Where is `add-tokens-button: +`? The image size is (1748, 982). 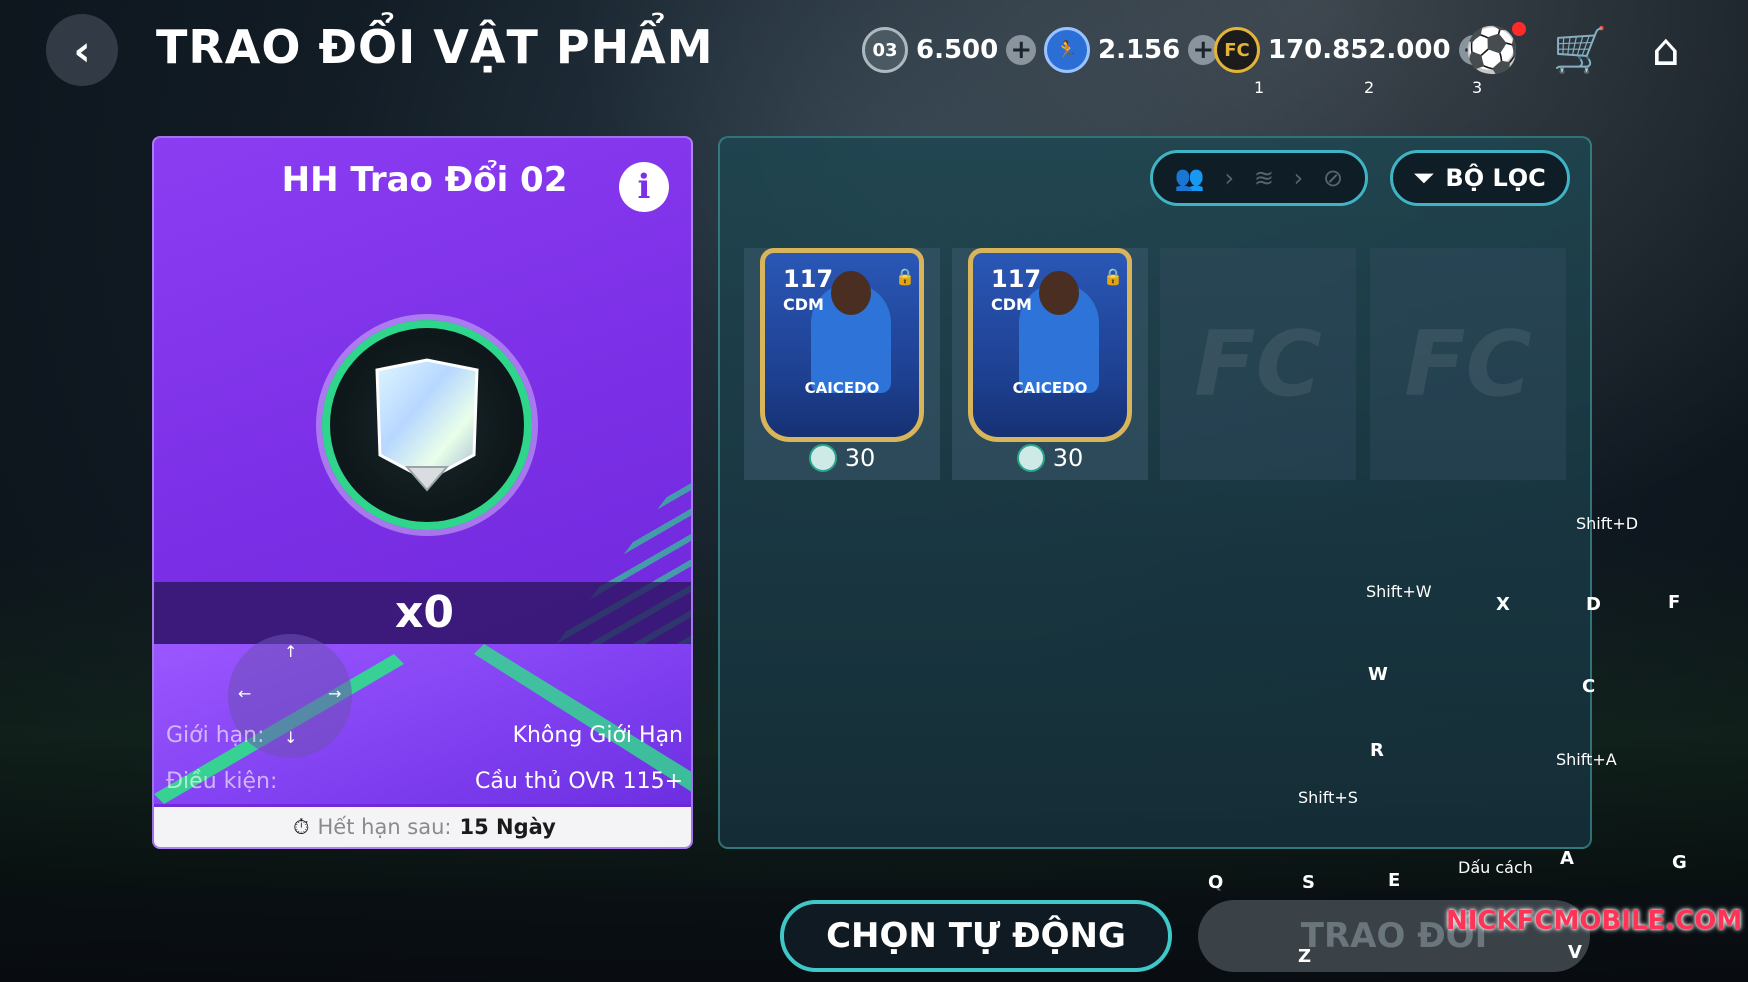 add-tokens-button: + is located at coordinates (1021, 50).